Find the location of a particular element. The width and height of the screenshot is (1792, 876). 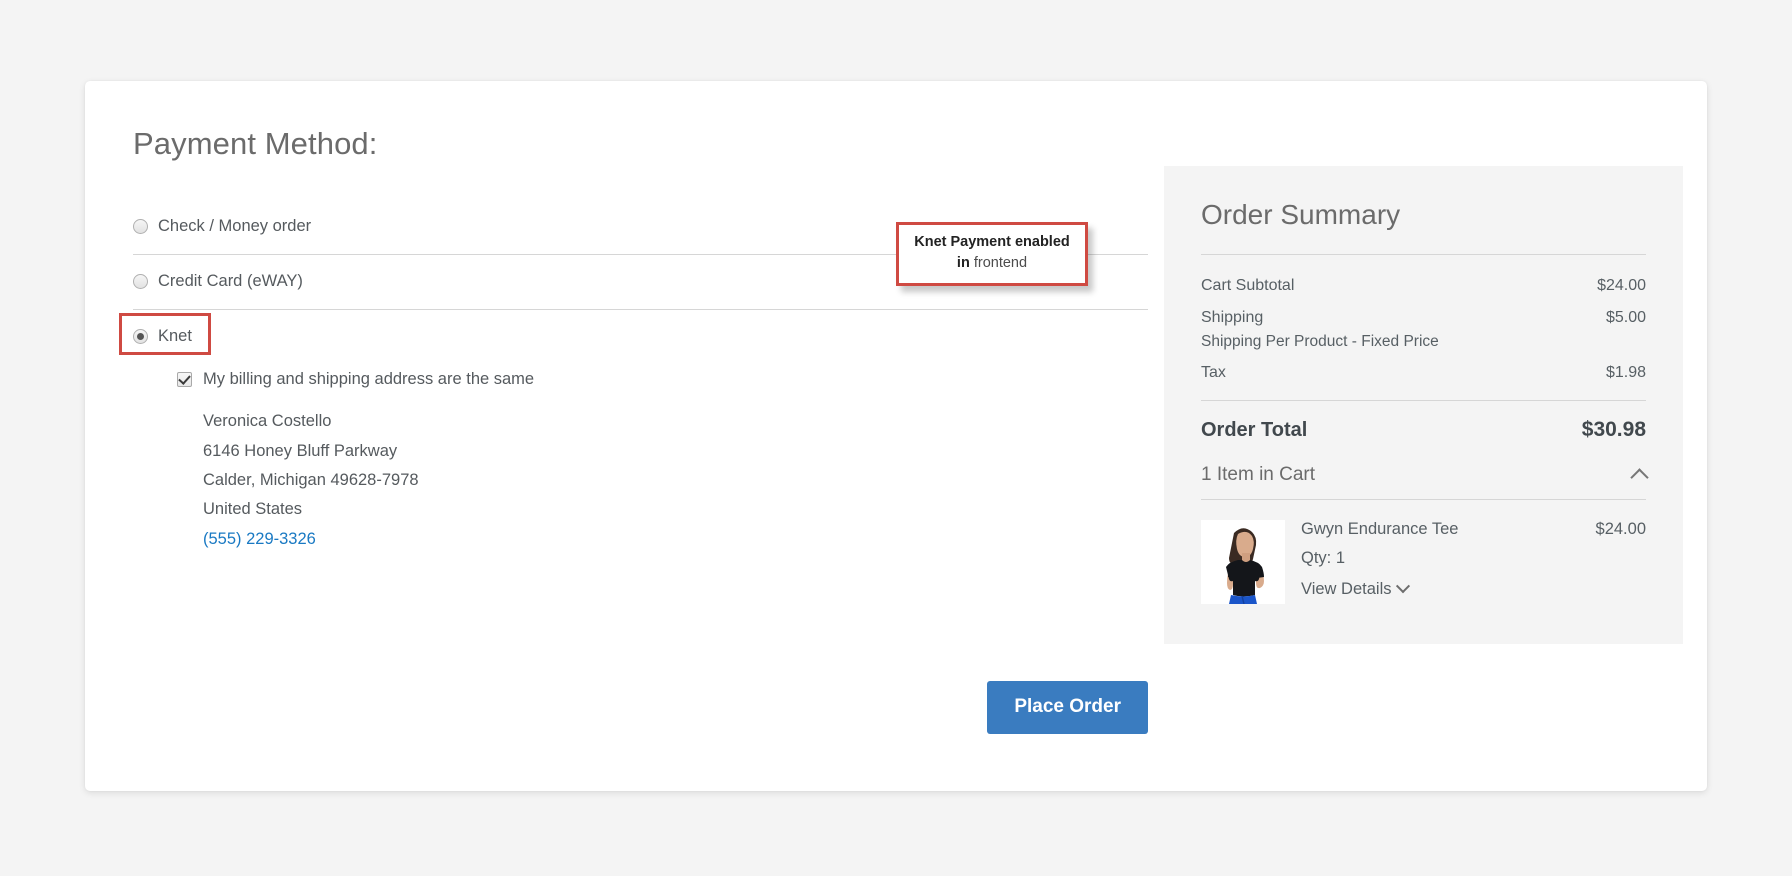

radio-icon-check-money-order is located at coordinates (140, 226).